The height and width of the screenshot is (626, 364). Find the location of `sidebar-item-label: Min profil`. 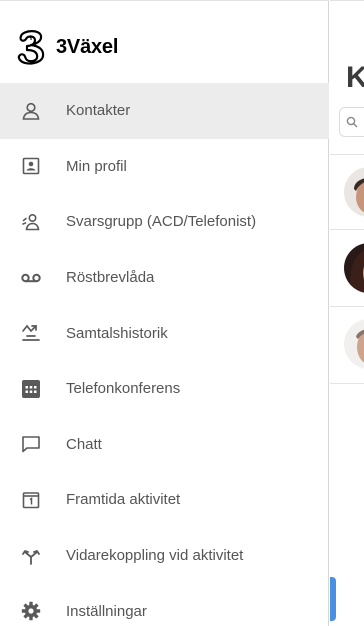

sidebar-item-label: Min profil is located at coordinates (96, 166).